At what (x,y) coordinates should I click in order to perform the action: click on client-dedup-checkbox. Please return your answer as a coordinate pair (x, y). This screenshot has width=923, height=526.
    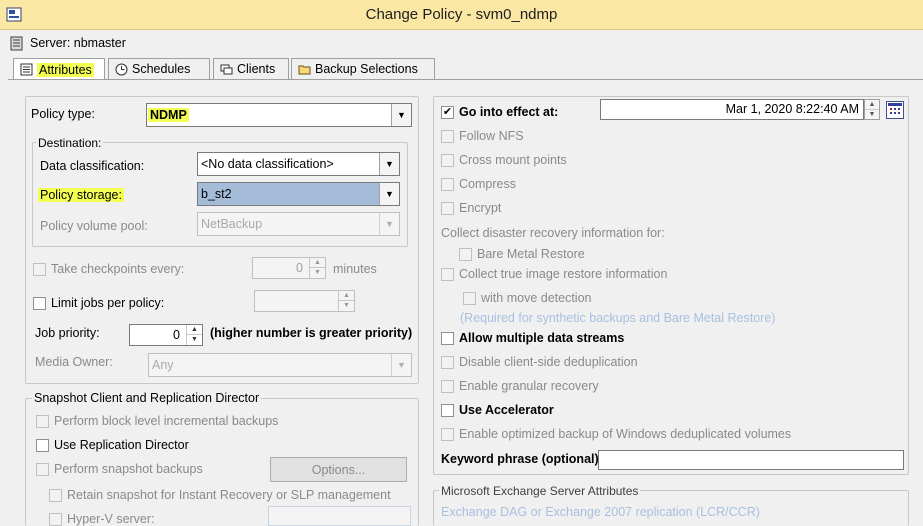
    Looking at the image, I should click on (447, 362).